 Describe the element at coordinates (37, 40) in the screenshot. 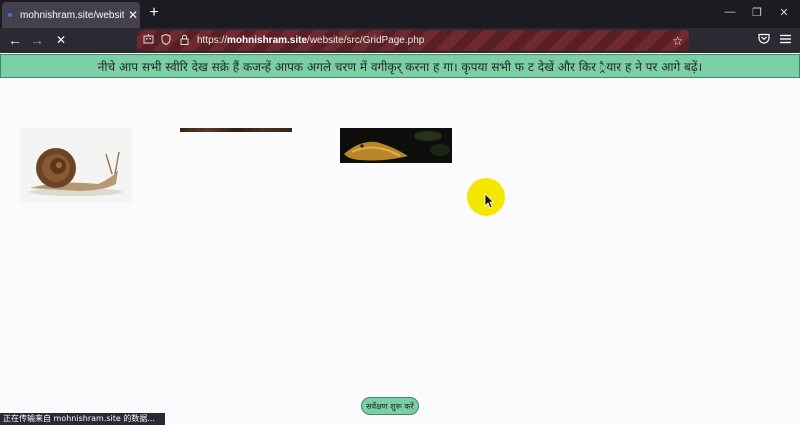

I see `forward-button: →` at that location.